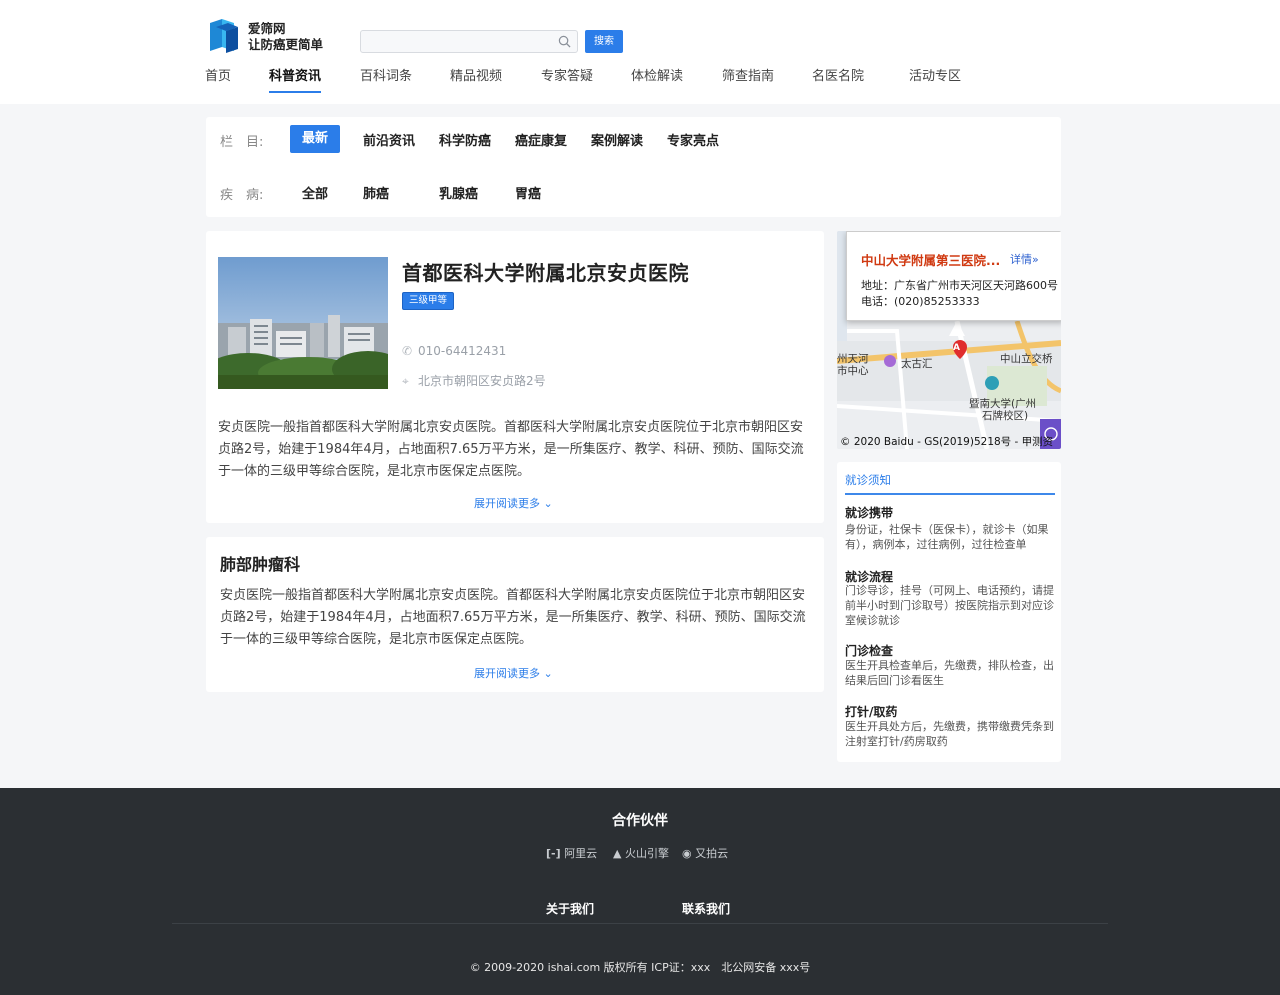  What do you see at coordinates (956, 348) in the screenshot?
I see `map-marker-label: A` at bounding box center [956, 348].